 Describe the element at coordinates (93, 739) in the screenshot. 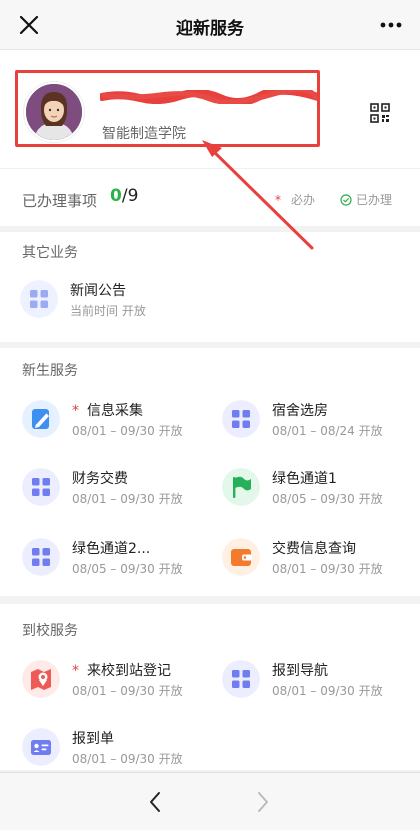

I see `service-name: 报到单` at that location.